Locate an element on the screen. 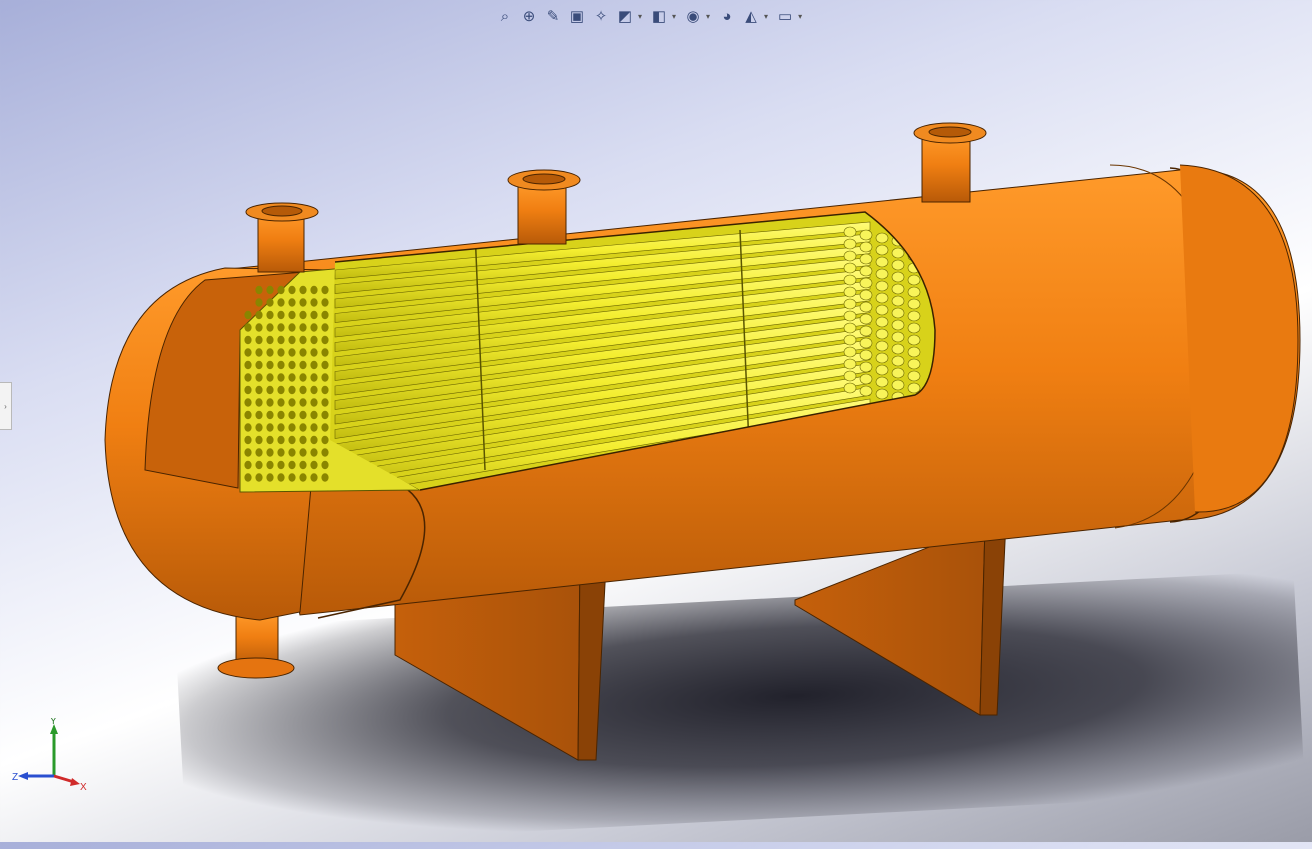 The height and width of the screenshot is (849, 1312). triad-x-label: X is located at coordinates (83, 787).